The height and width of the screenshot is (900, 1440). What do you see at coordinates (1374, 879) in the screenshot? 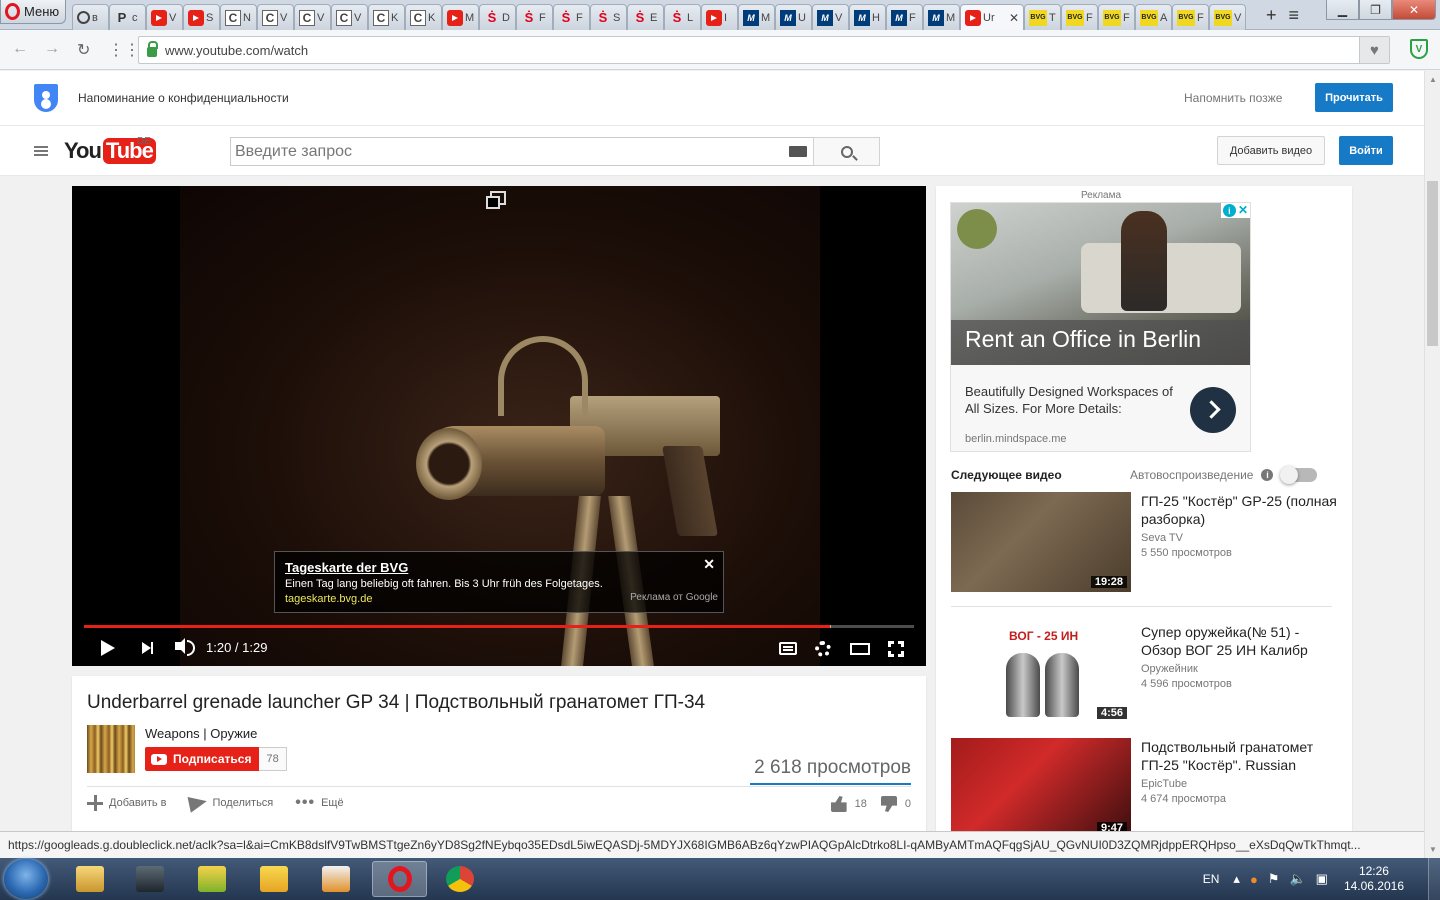
I see `taskbar-clock: 12:26 14.06.2016` at bounding box center [1374, 879].